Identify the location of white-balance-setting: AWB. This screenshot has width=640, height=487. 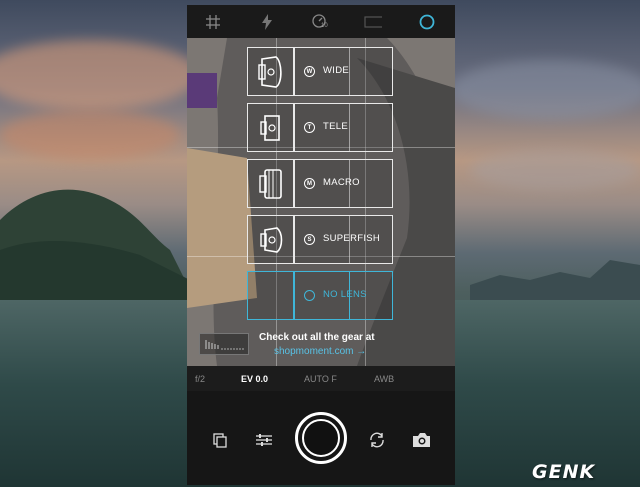
(384, 379).